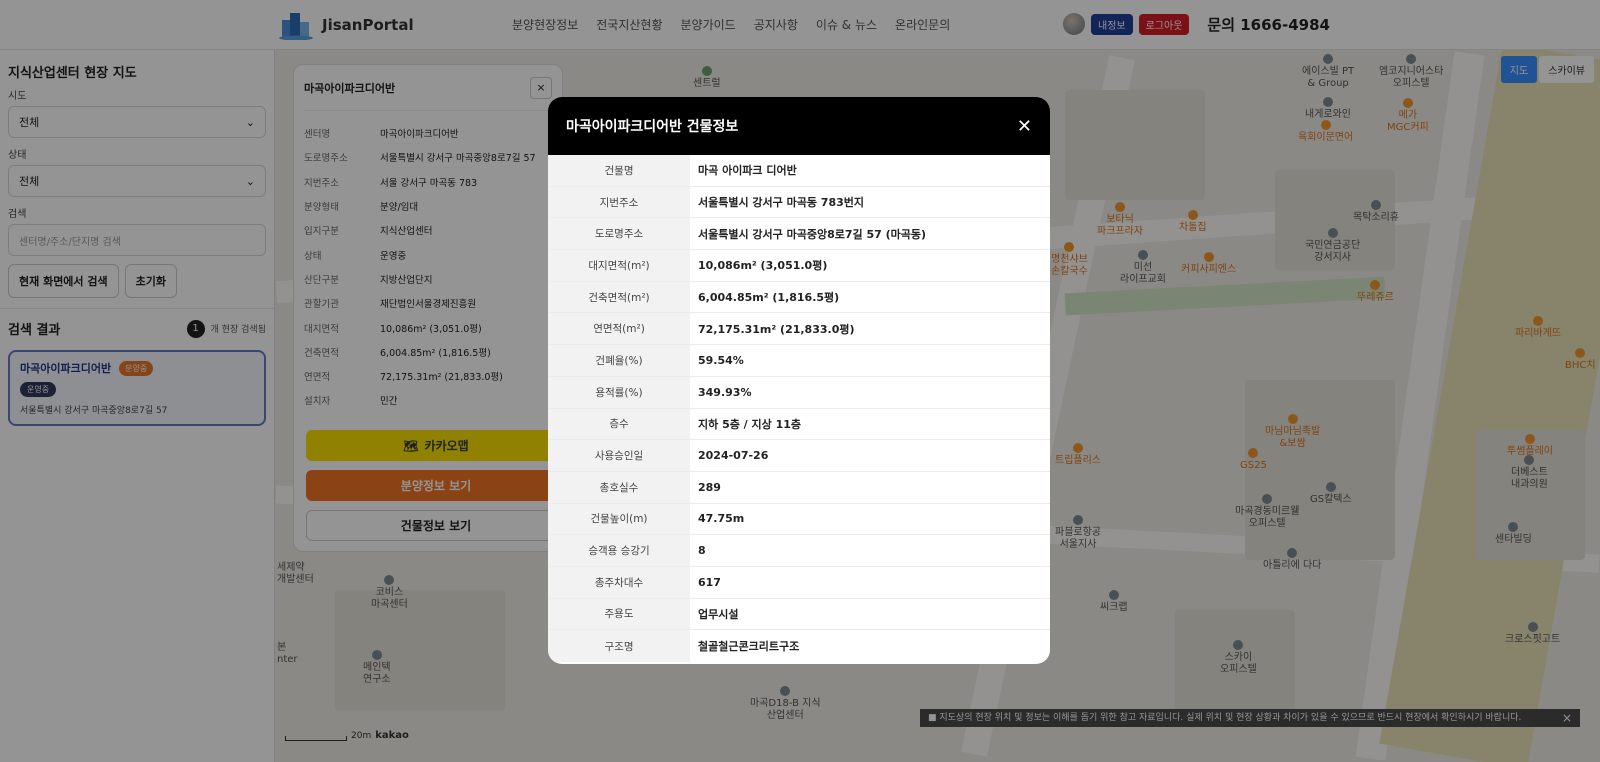 The height and width of the screenshot is (762, 1600). I want to click on table-key: 대지면적(m²), so click(619, 265).